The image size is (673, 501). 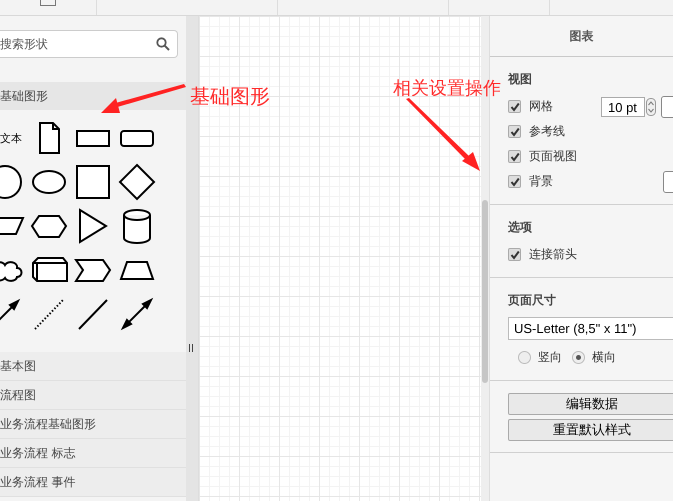 I want to click on section-title: 页面尺寸, so click(x=532, y=300).